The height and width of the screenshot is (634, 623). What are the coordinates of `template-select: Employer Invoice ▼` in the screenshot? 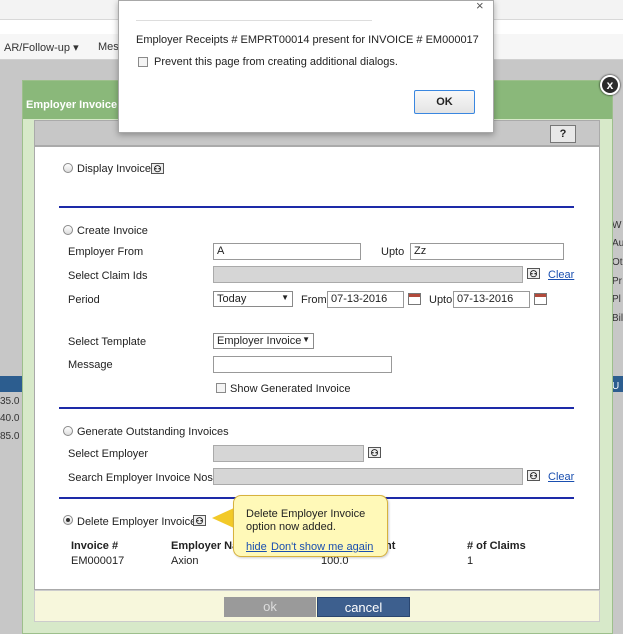 It's located at (263, 341).